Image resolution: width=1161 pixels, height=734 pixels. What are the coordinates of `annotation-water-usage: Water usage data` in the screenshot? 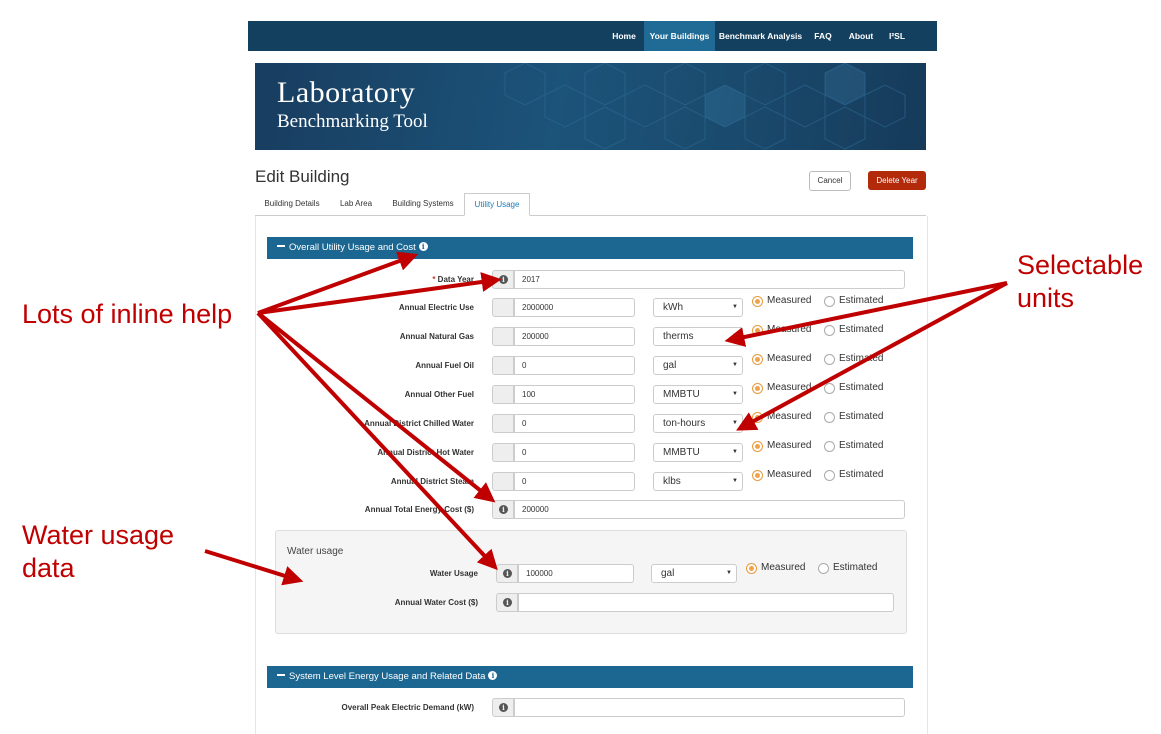 It's located at (98, 552).